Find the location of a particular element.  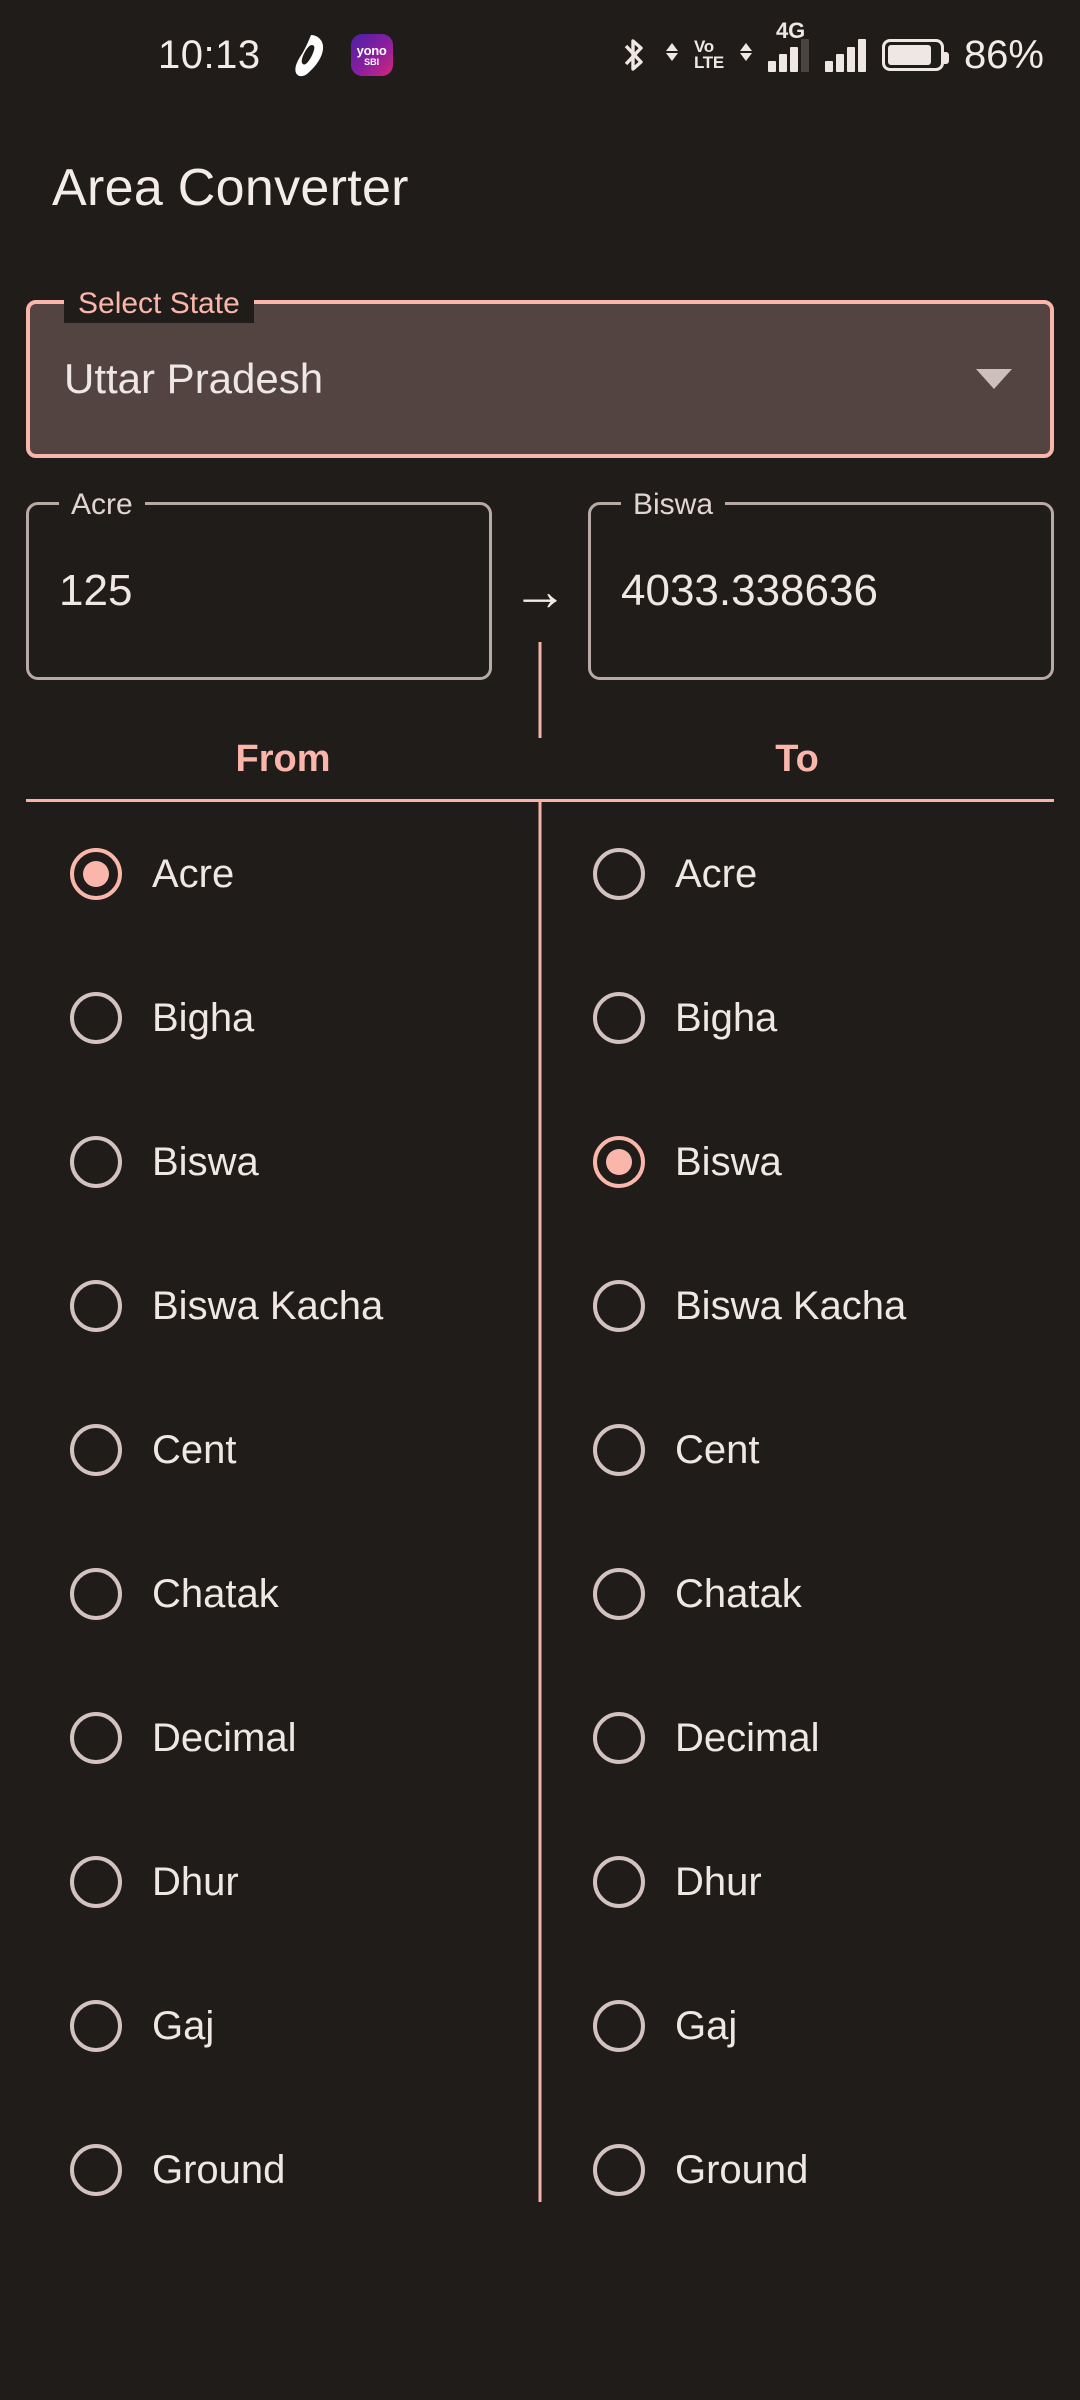

status-bar-left: 10:13 yono SBI is located at coordinates (196, 55).